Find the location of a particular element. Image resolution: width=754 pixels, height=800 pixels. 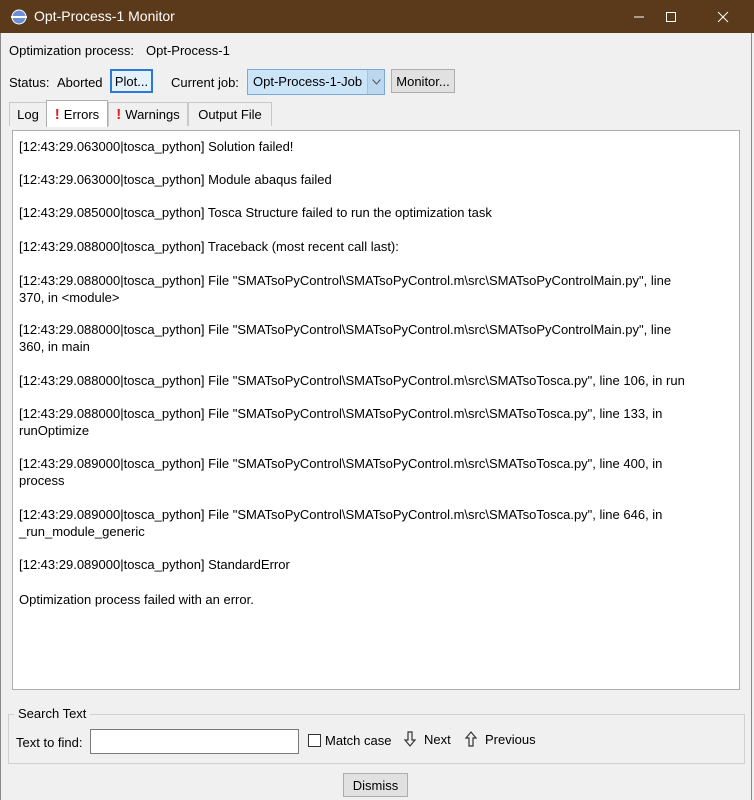

close-icon is located at coordinates (723, 16).